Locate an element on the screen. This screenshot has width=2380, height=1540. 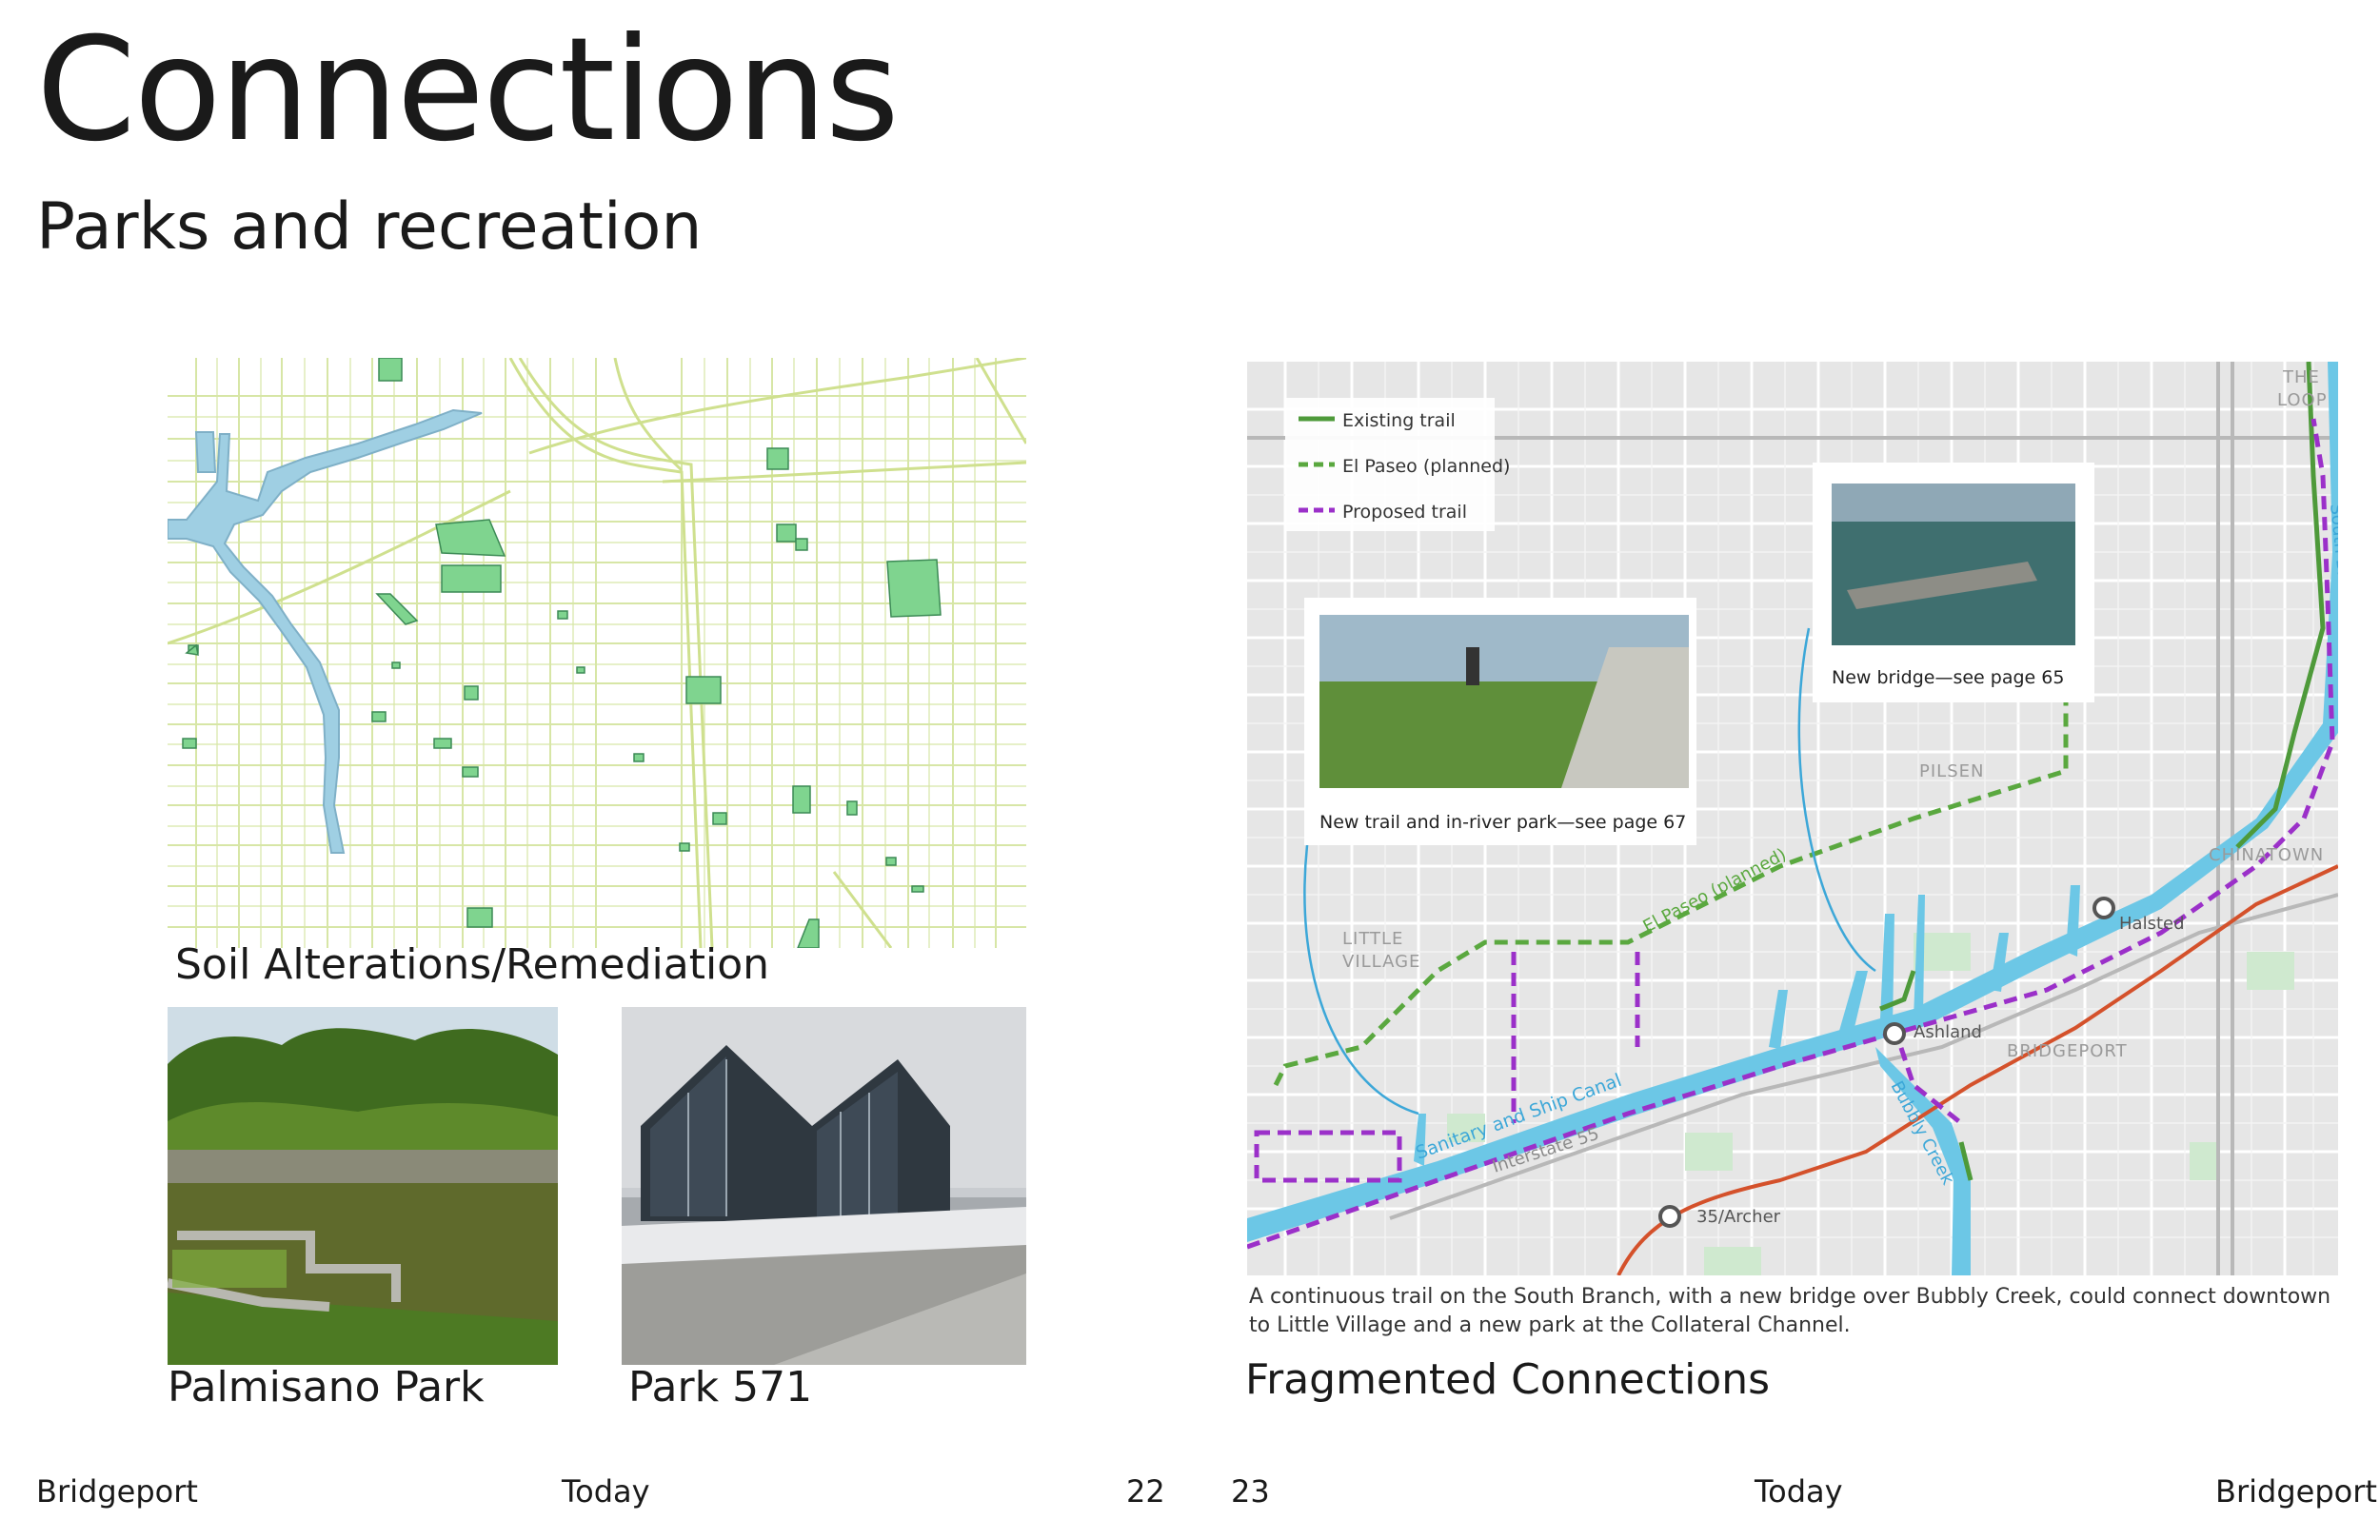
callout-right-text: New bridge—see page 65 is located at coordinates (1948, 677).